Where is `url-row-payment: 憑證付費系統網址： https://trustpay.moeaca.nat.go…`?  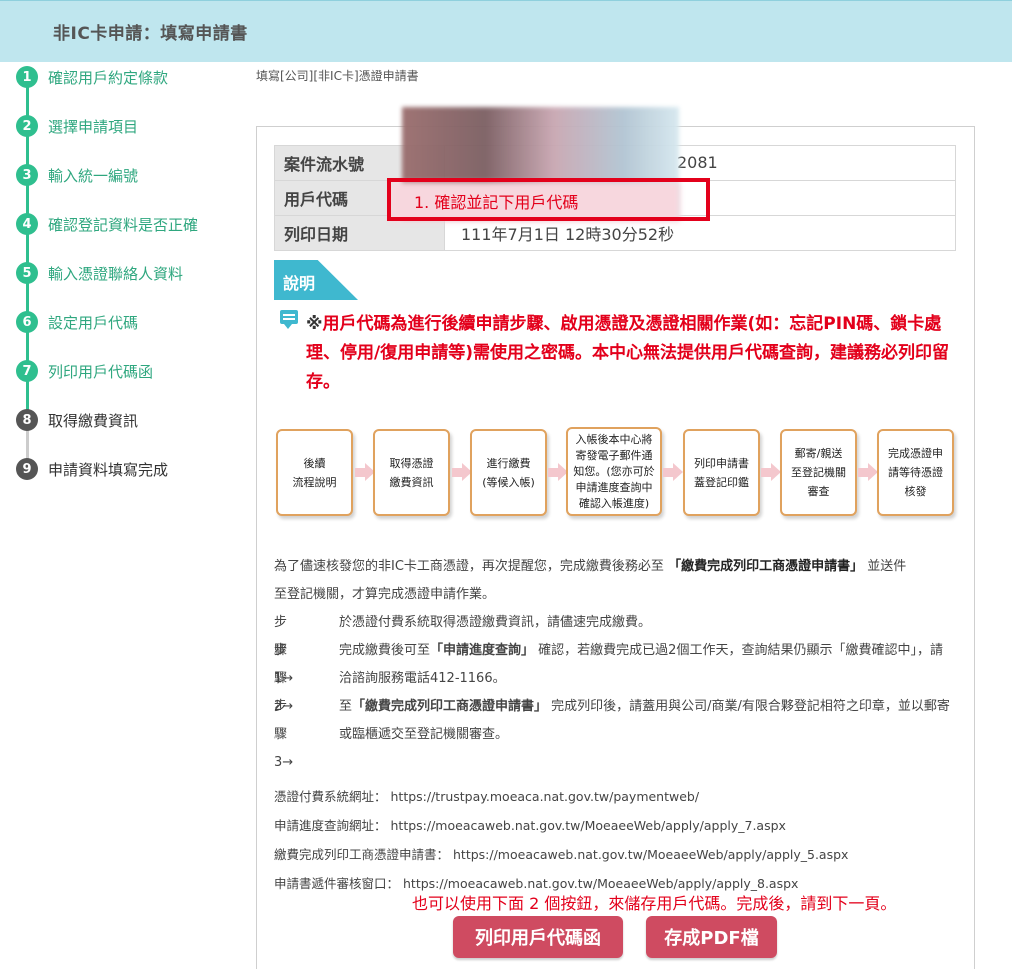 url-row-payment: 憑證付費系統網址： https://trustpay.moeaca.nat.go… is located at coordinates (487, 796).